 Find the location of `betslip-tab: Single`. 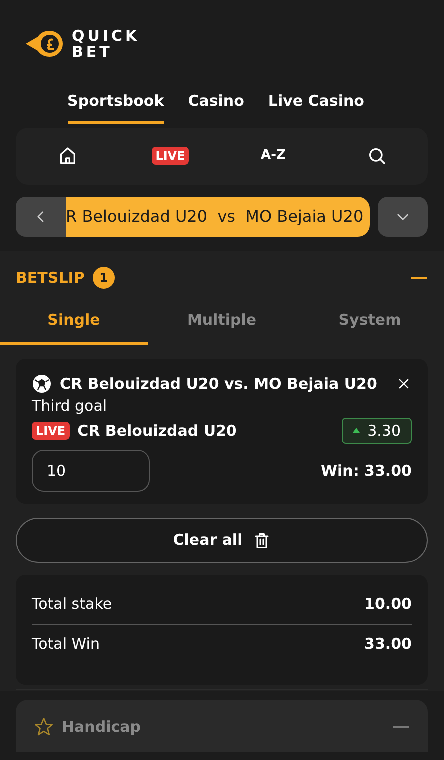

betslip-tab: Single is located at coordinates (74, 322).